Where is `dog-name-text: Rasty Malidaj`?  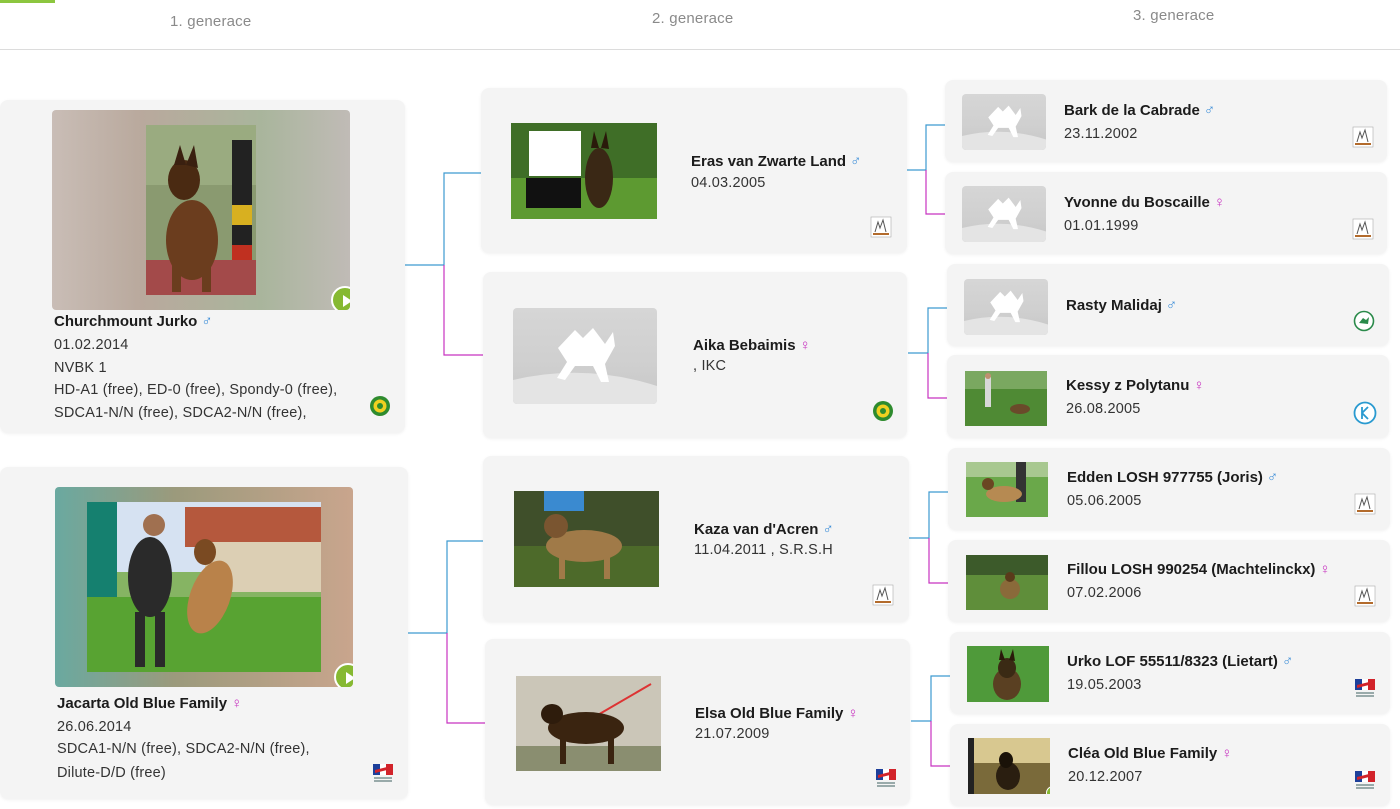 dog-name-text: Rasty Malidaj is located at coordinates (1114, 305).